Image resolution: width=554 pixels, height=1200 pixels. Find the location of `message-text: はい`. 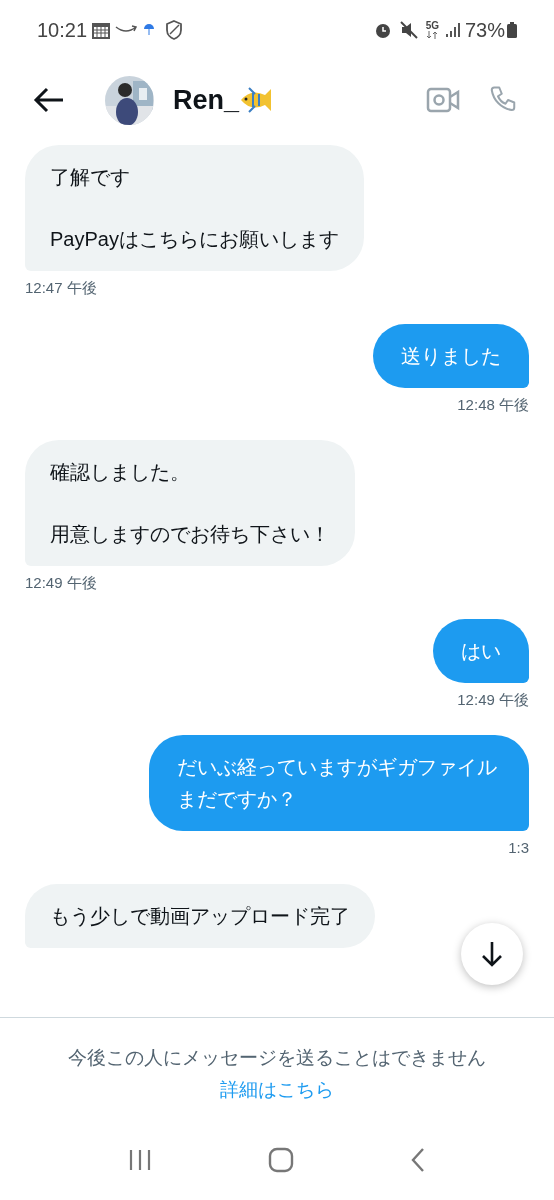

message-text: はい is located at coordinates (481, 651).